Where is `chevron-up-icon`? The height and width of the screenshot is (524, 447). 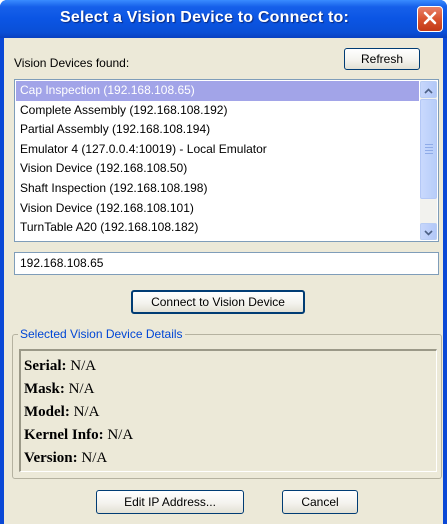 chevron-up-icon is located at coordinates (428, 90).